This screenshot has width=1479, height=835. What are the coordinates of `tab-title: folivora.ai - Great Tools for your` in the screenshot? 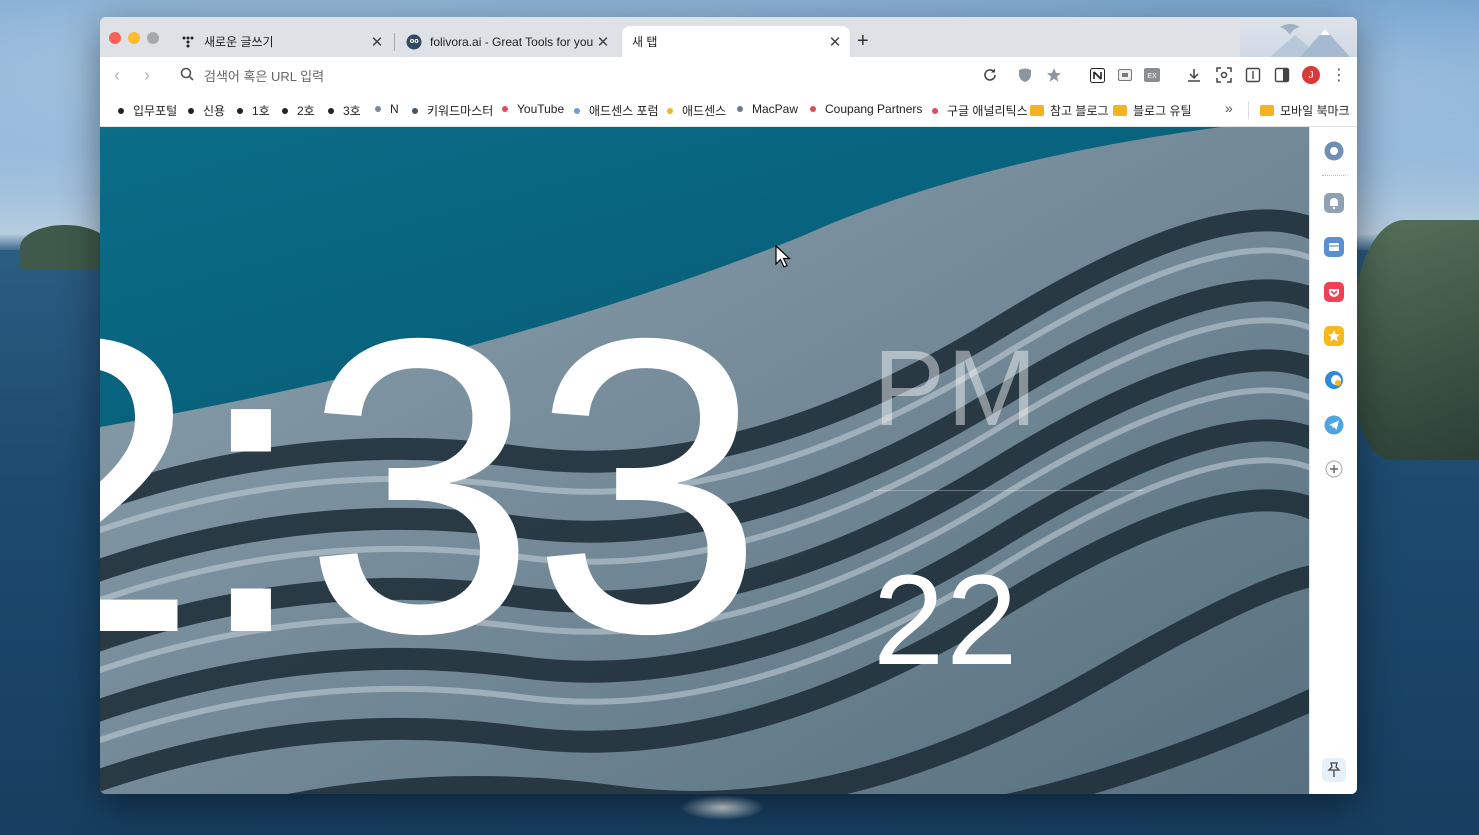 It's located at (512, 41).